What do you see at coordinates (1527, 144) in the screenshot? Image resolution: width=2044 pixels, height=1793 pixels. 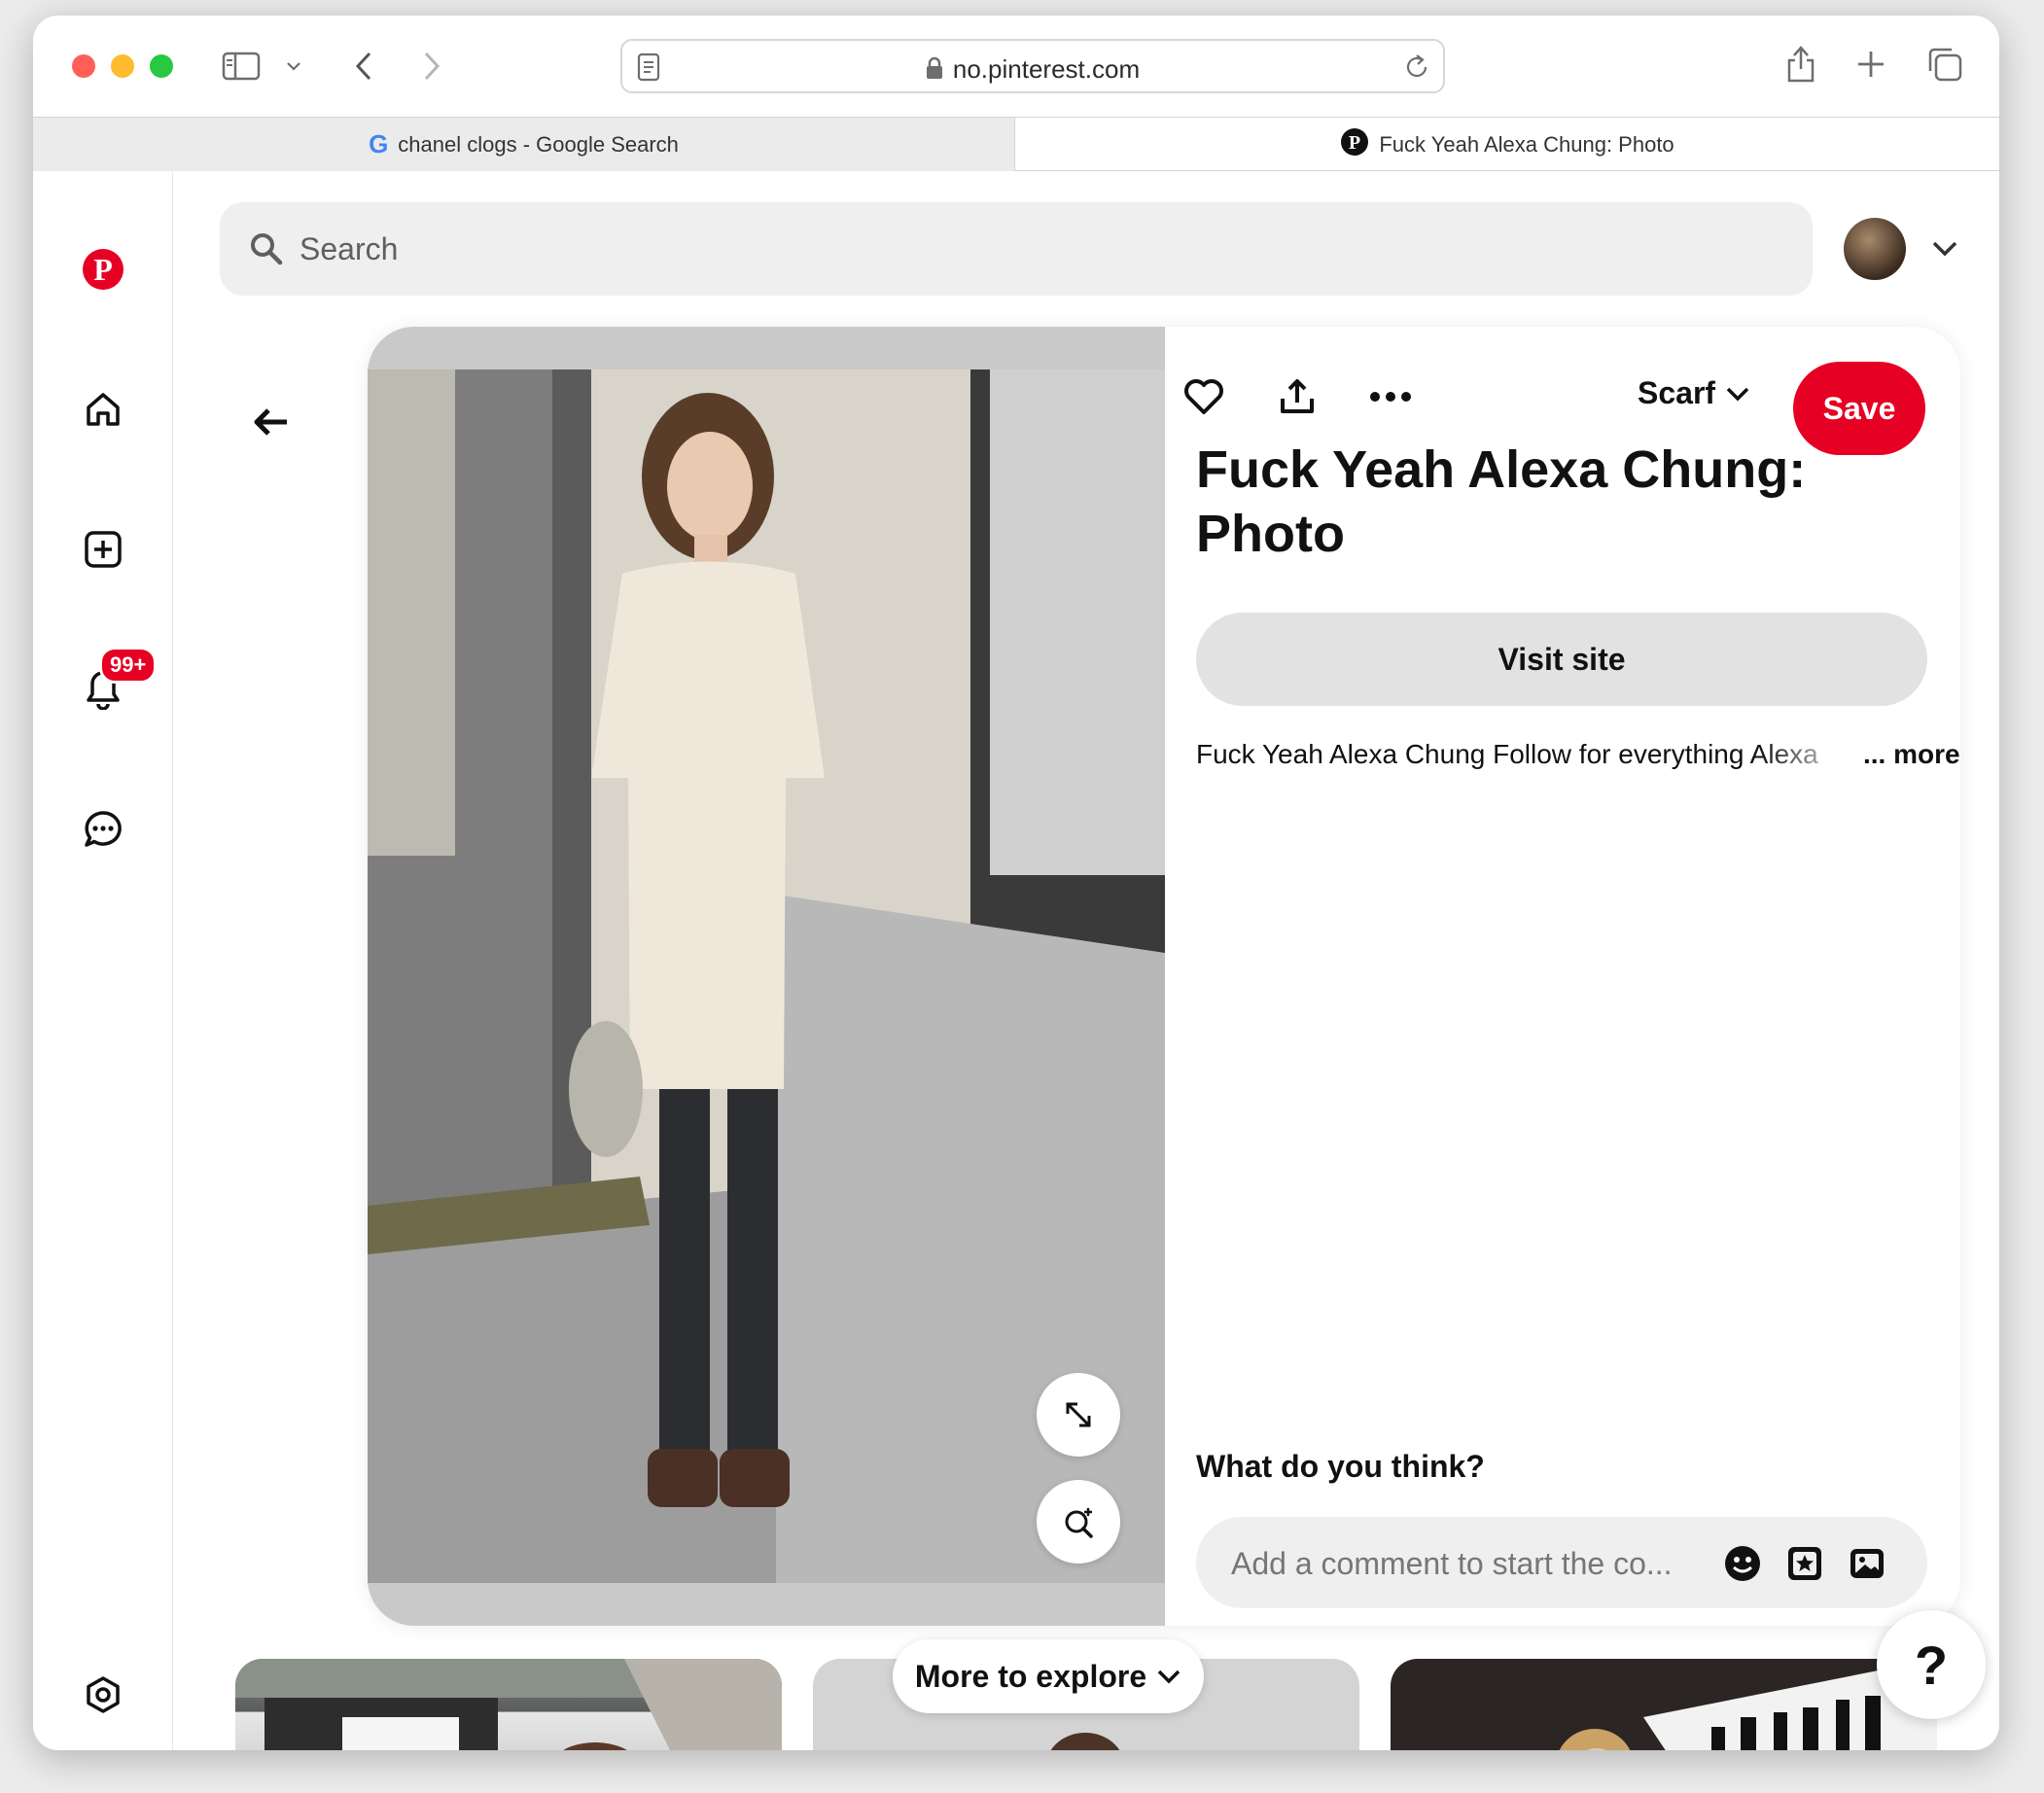 I see `tab-label: Fuck Yeah Alexa Chung: Photo` at bounding box center [1527, 144].